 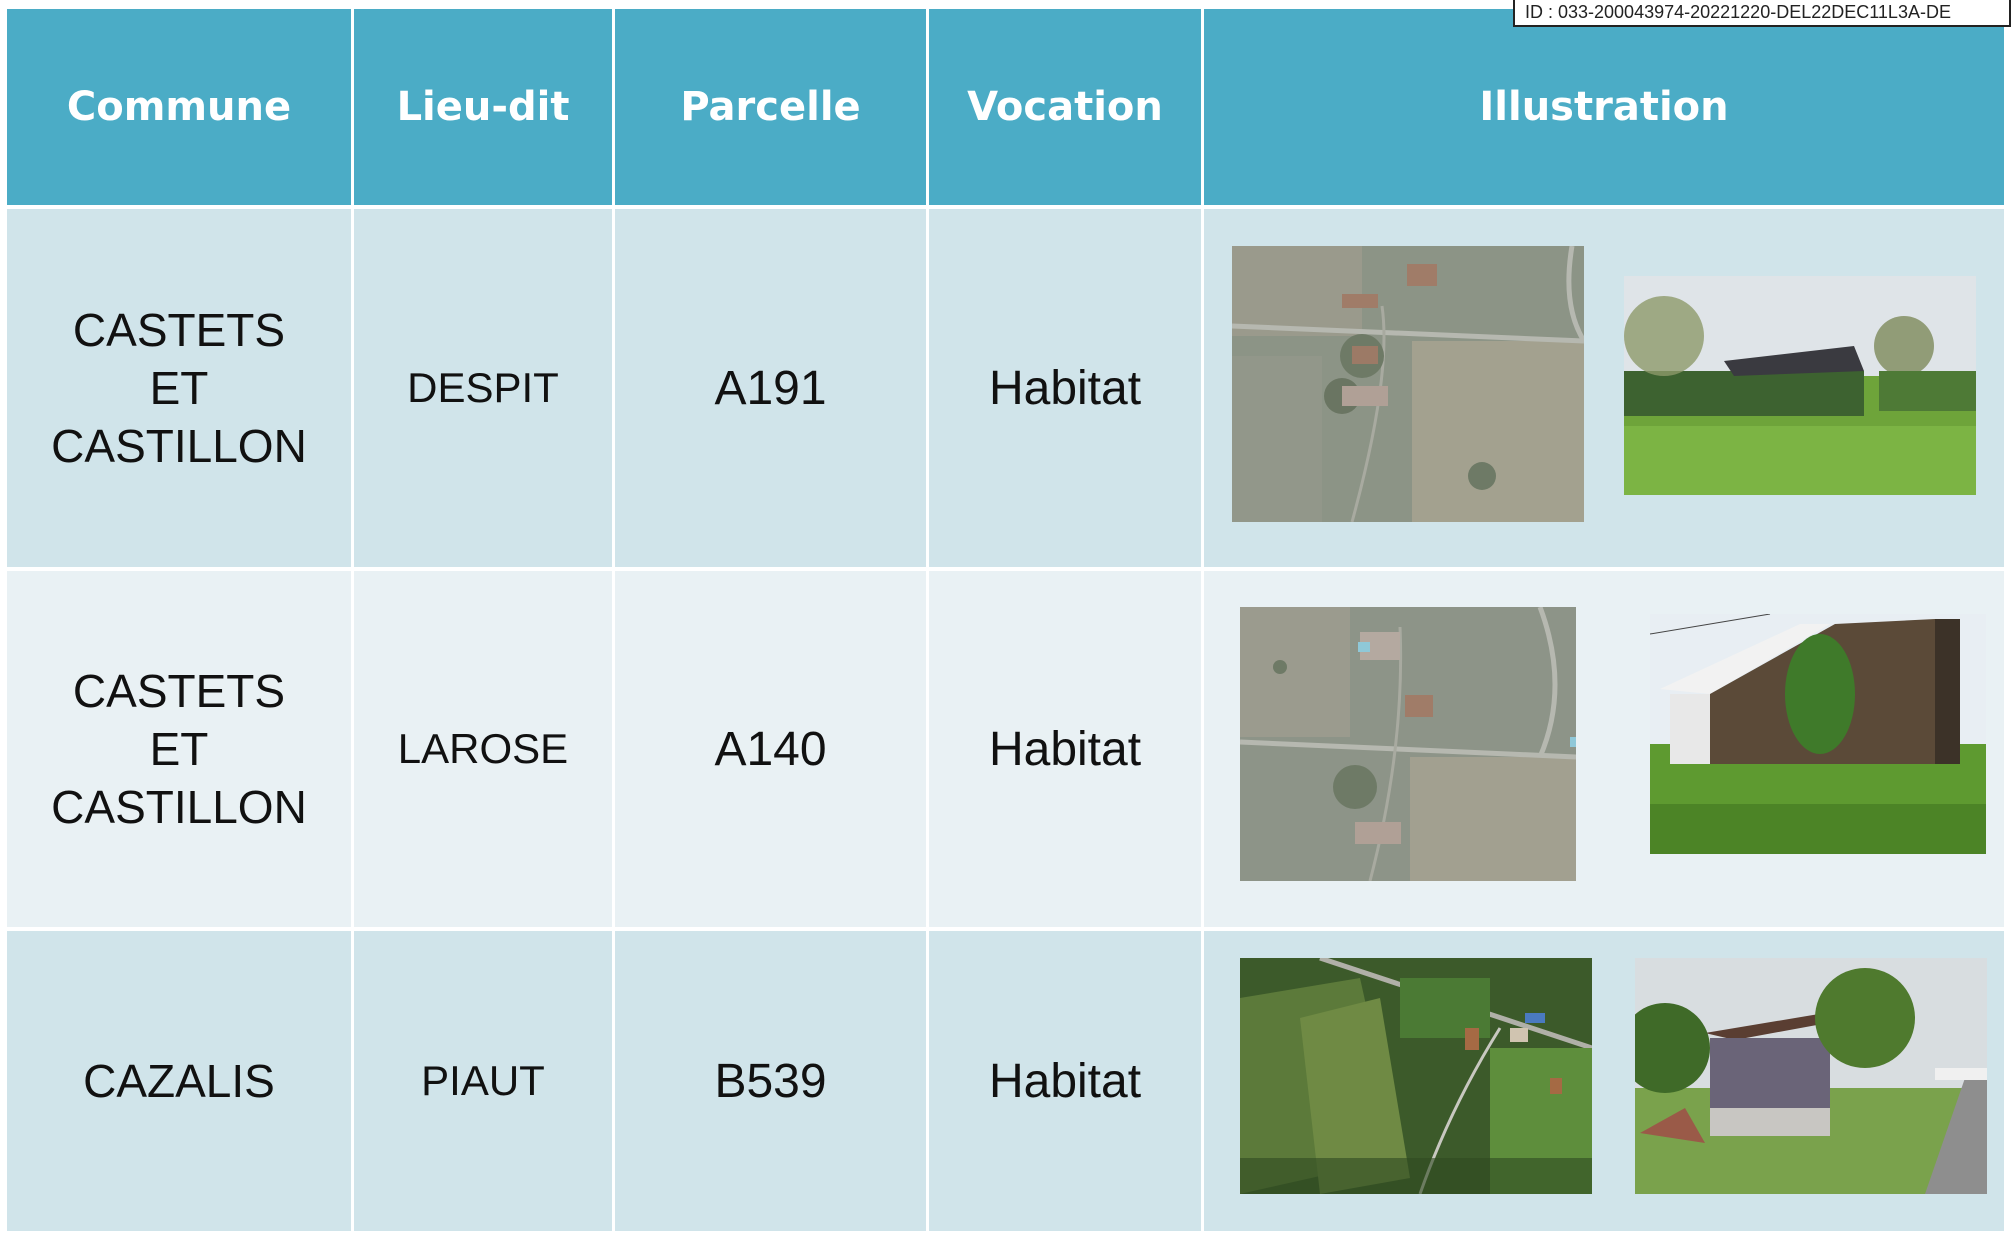 I want to click on cell-parcelle: B539, so click(x=770, y=1081).